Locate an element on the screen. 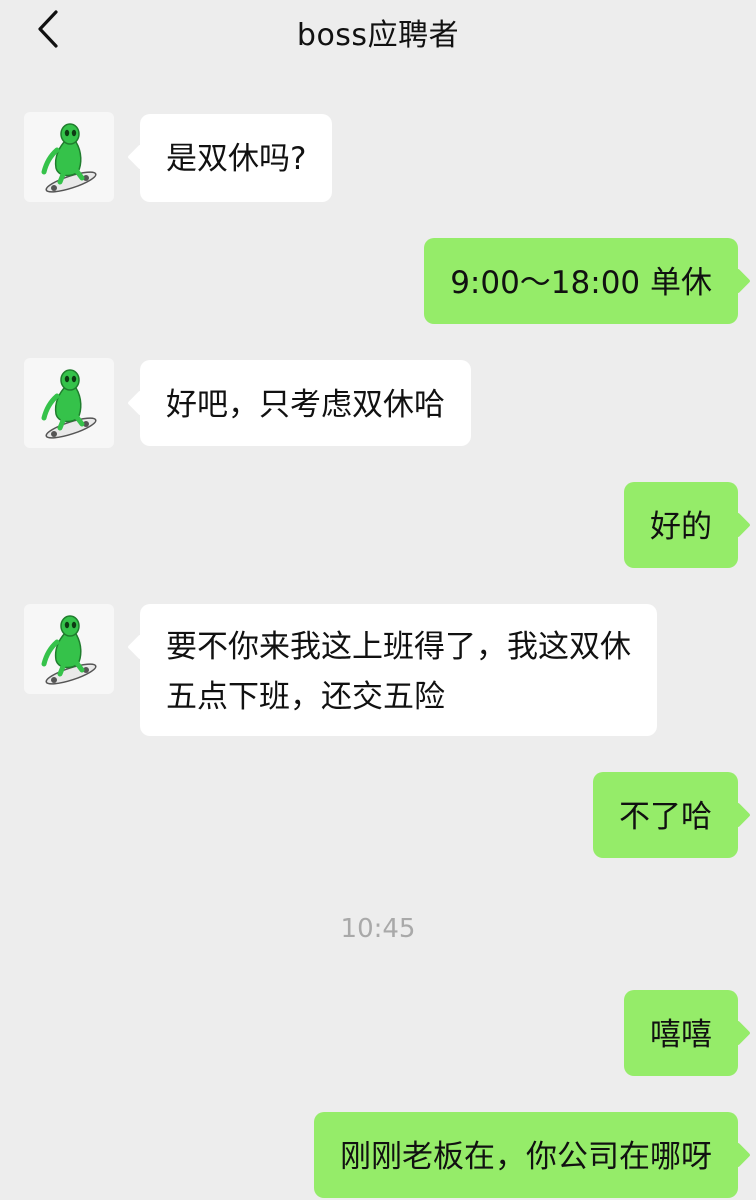 The width and height of the screenshot is (756, 1200). message-bubble-outgoing: 刚刚老板在，你公司在哪呀 is located at coordinates (526, 1155).